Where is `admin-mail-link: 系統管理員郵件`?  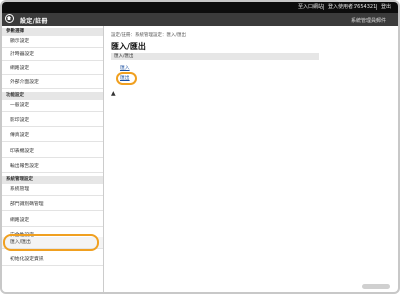 admin-mail-link: 系統管理員郵件 is located at coordinates (368, 20).